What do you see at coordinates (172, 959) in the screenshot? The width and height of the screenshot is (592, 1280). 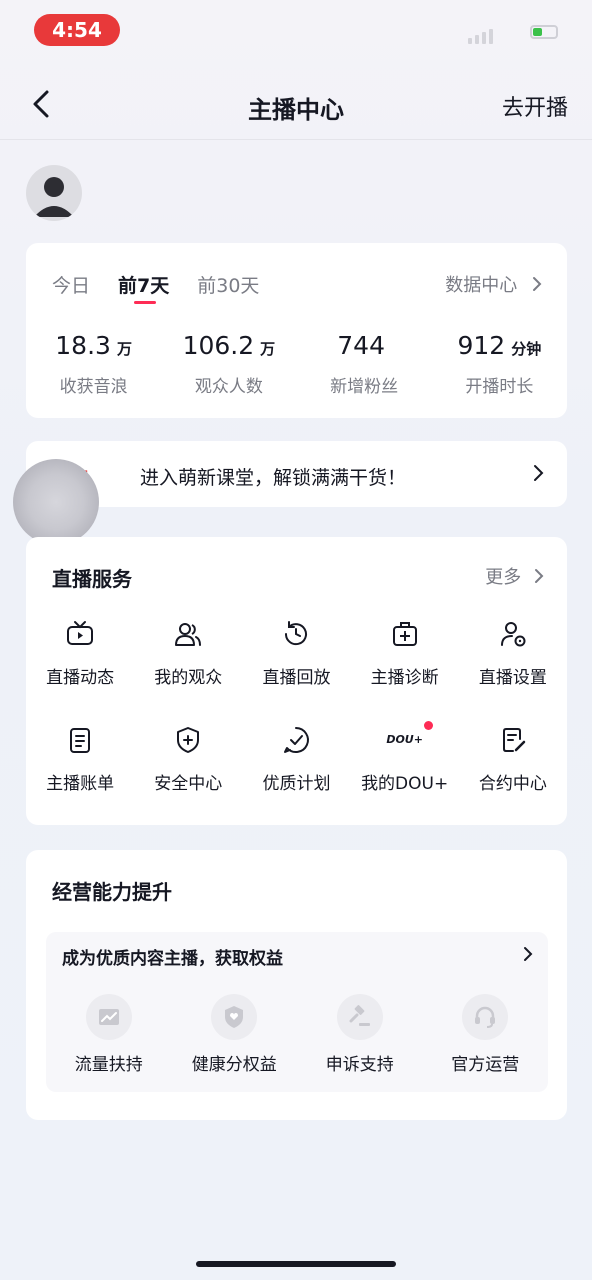 I see `business-subtitle: 成为优质内容主播，获取权益` at bounding box center [172, 959].